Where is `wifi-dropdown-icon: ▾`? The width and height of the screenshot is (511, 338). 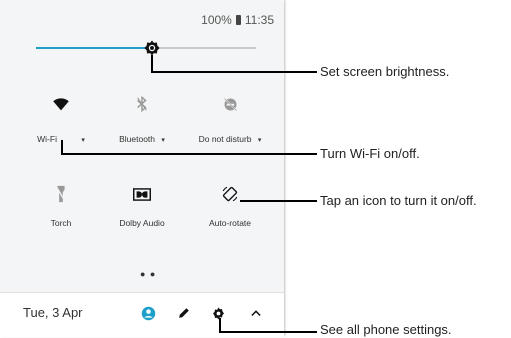
wifi-dropdown-icon: ▾ is located at coordinates (83, 140).